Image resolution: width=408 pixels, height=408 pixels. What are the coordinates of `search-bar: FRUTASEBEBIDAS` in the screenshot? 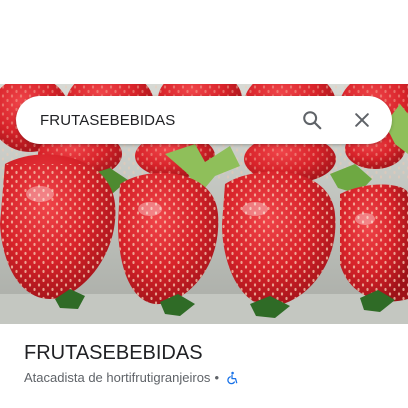 It's located at (204, 120).